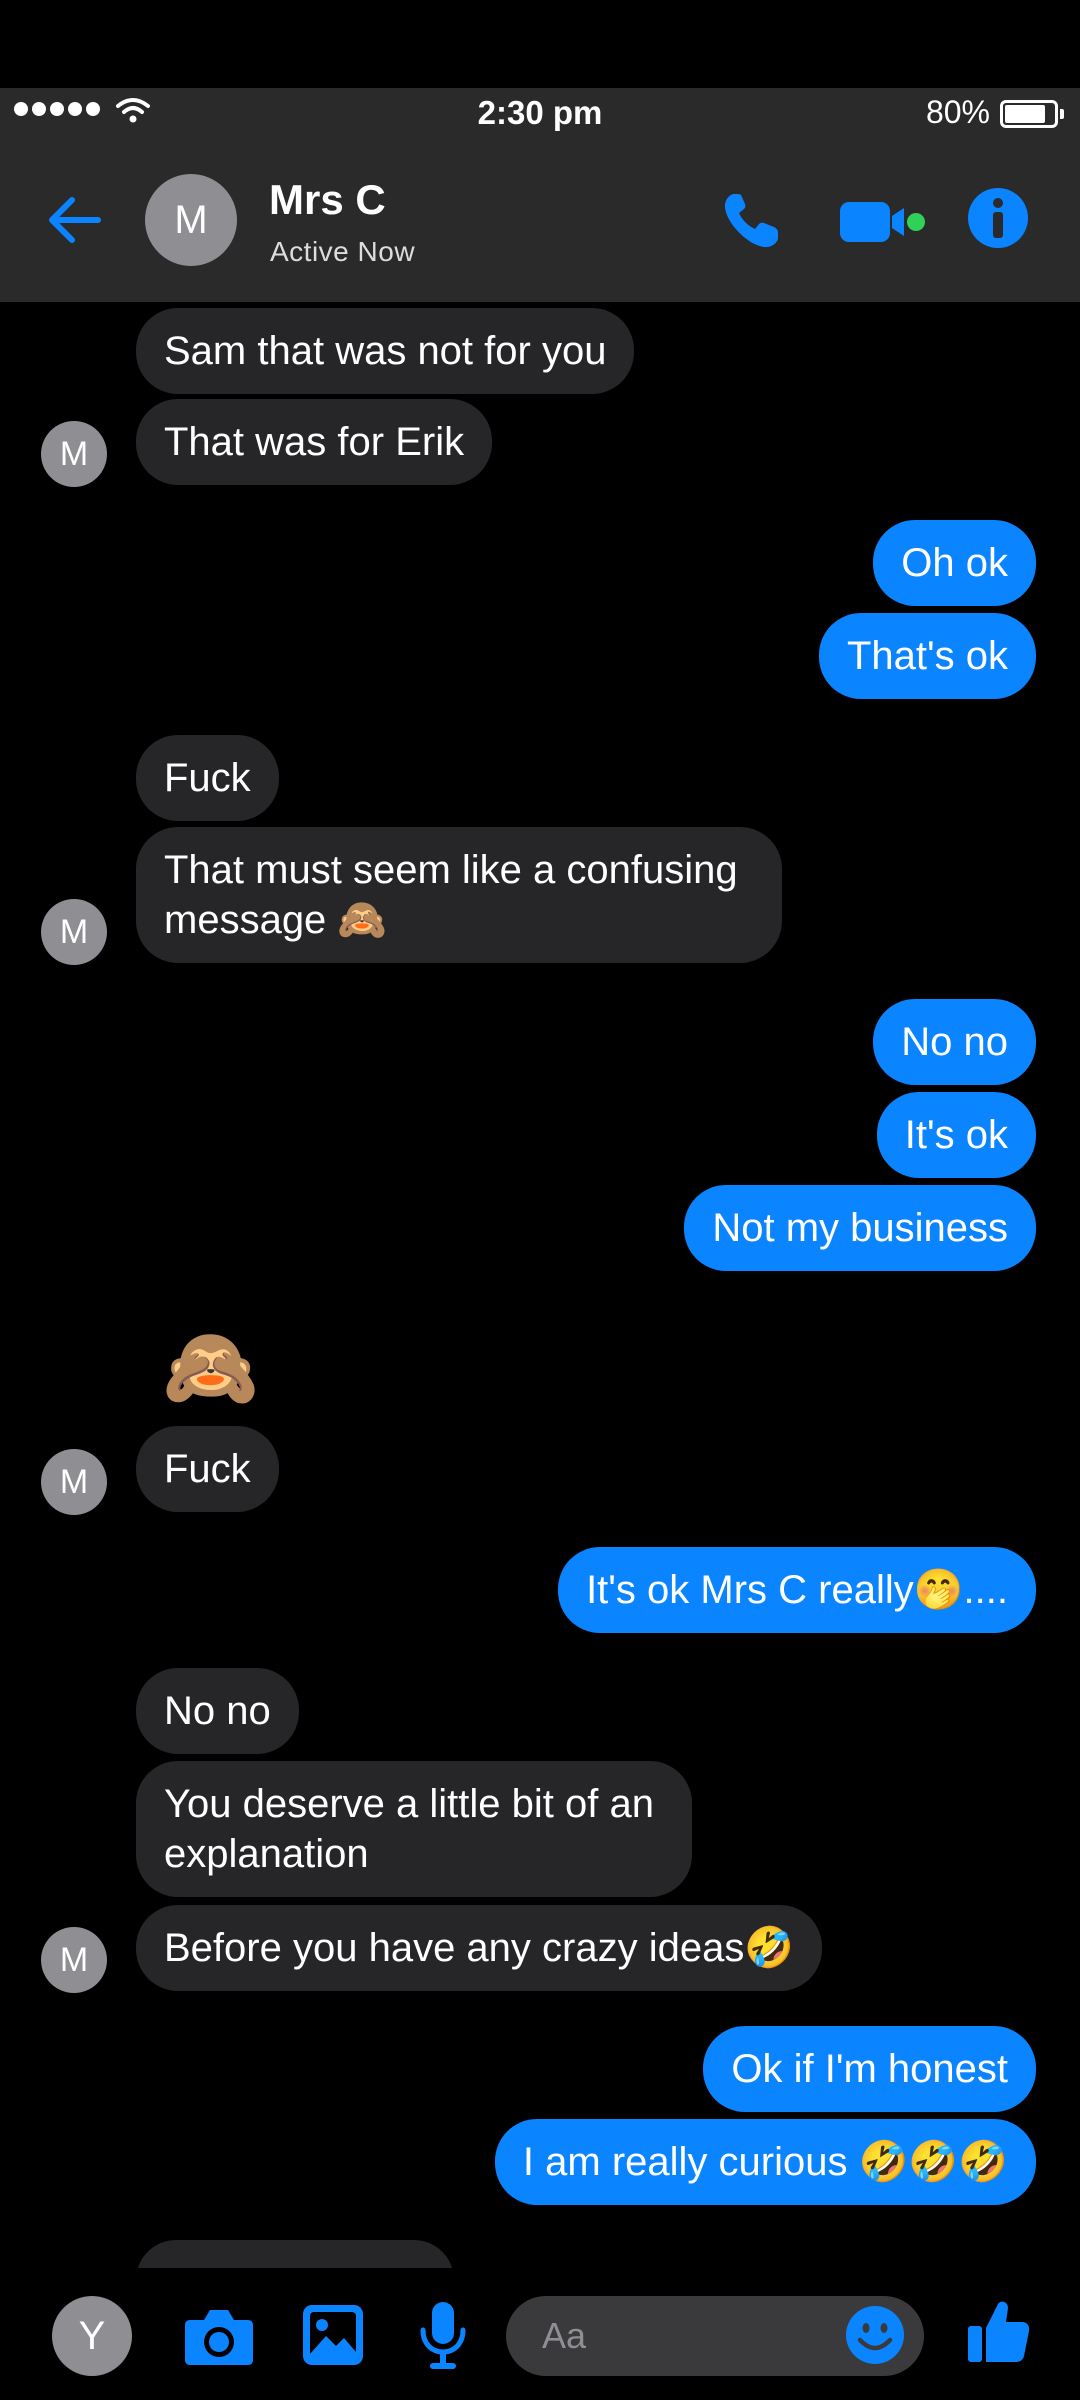  I want to click on message-outgoing: That's ok, so click(927, 656).